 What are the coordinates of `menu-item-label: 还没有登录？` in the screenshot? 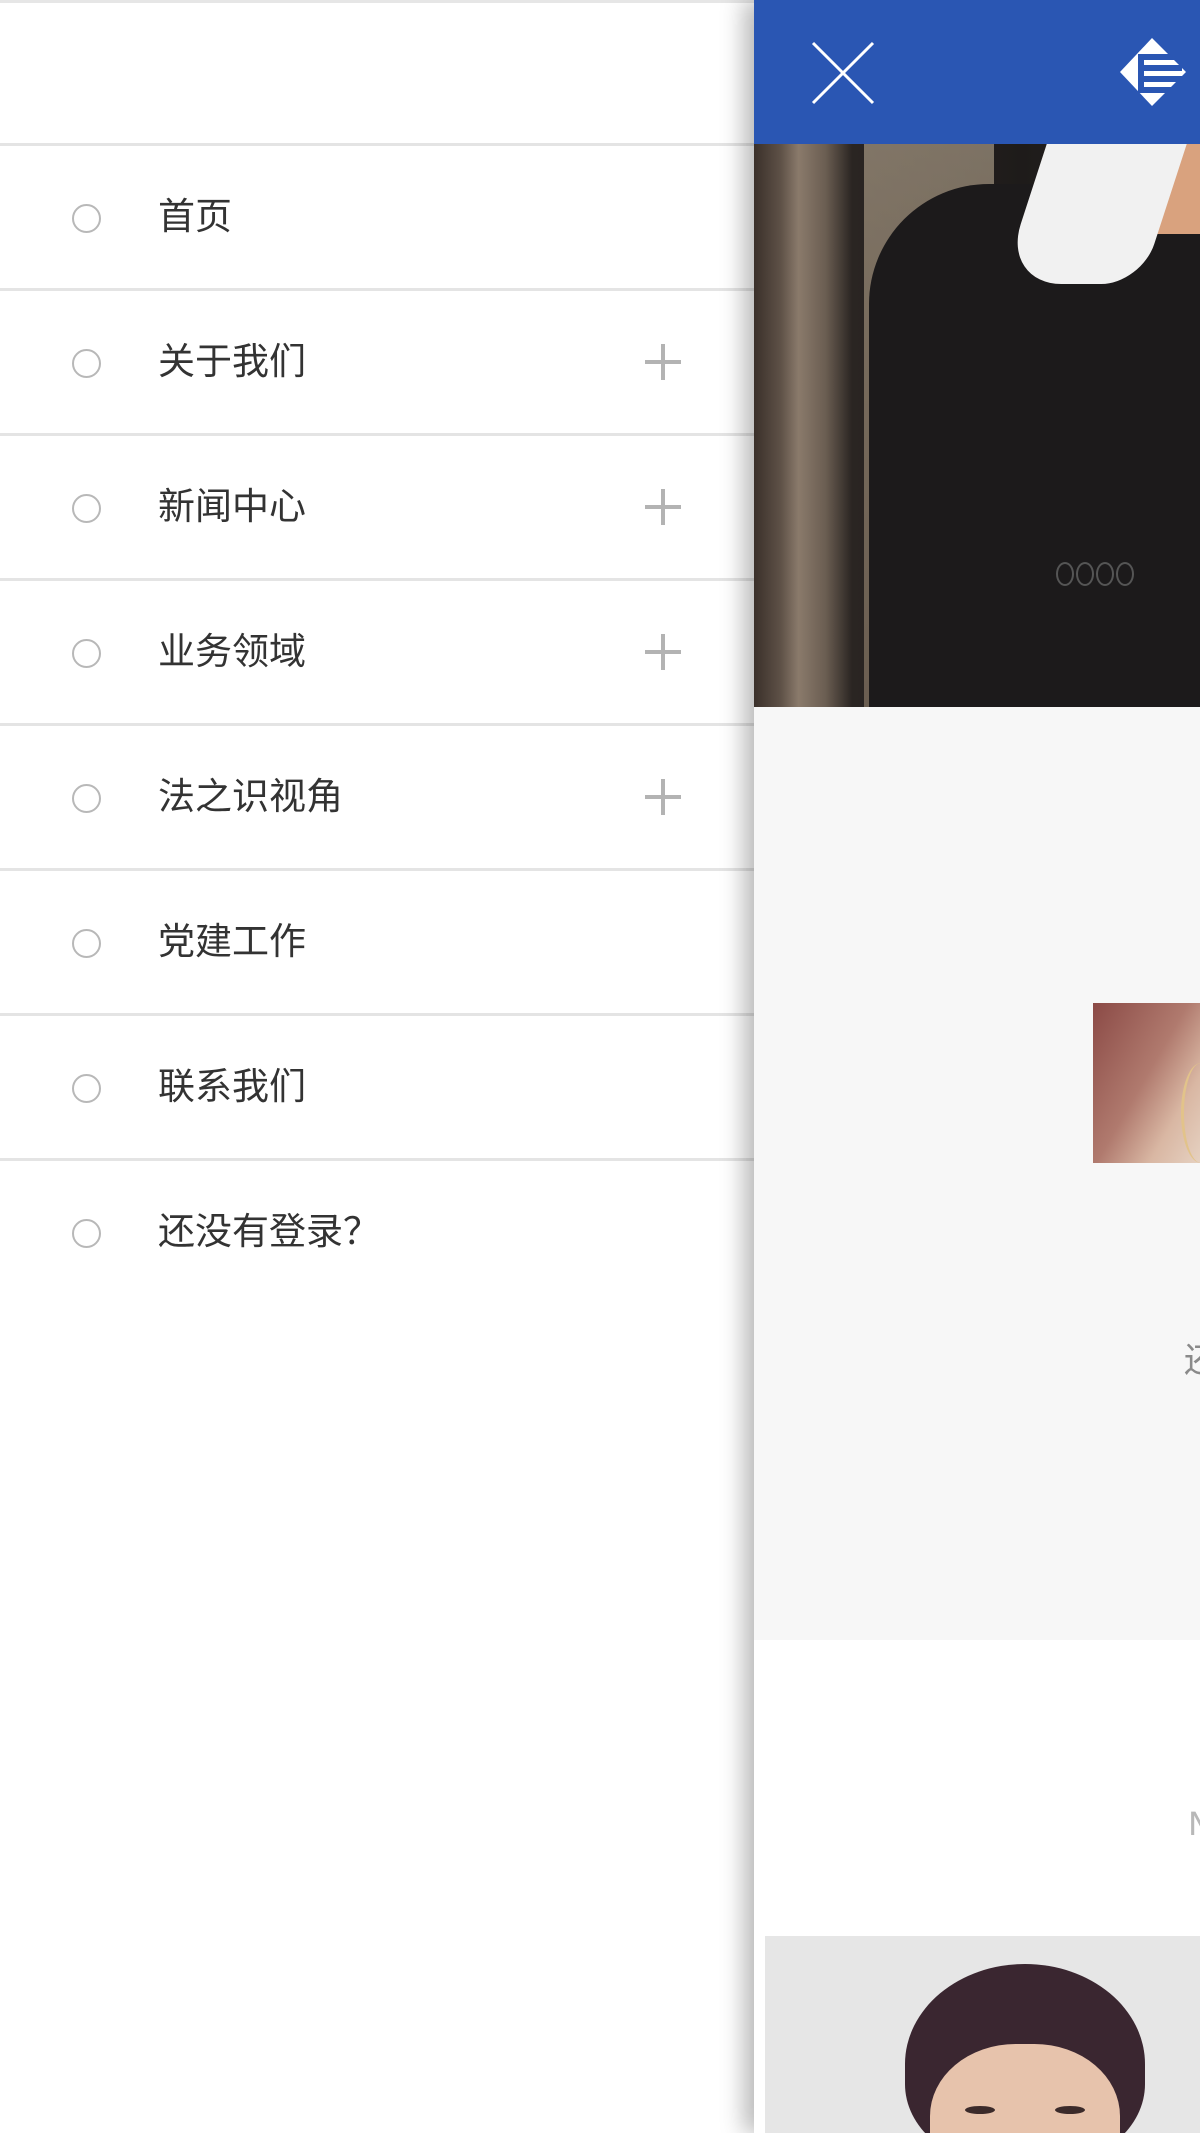 It's located at (269, 1231).